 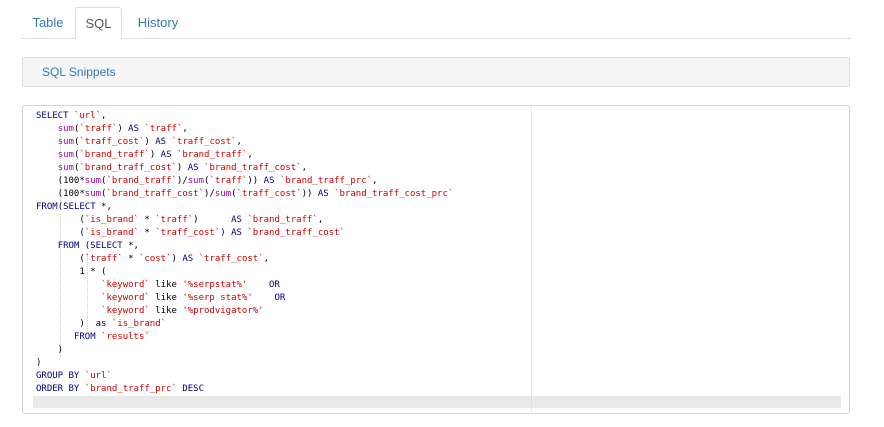 I want to click on sql-snippets-panel: SQL Snippets, so click(x=436, y=72).